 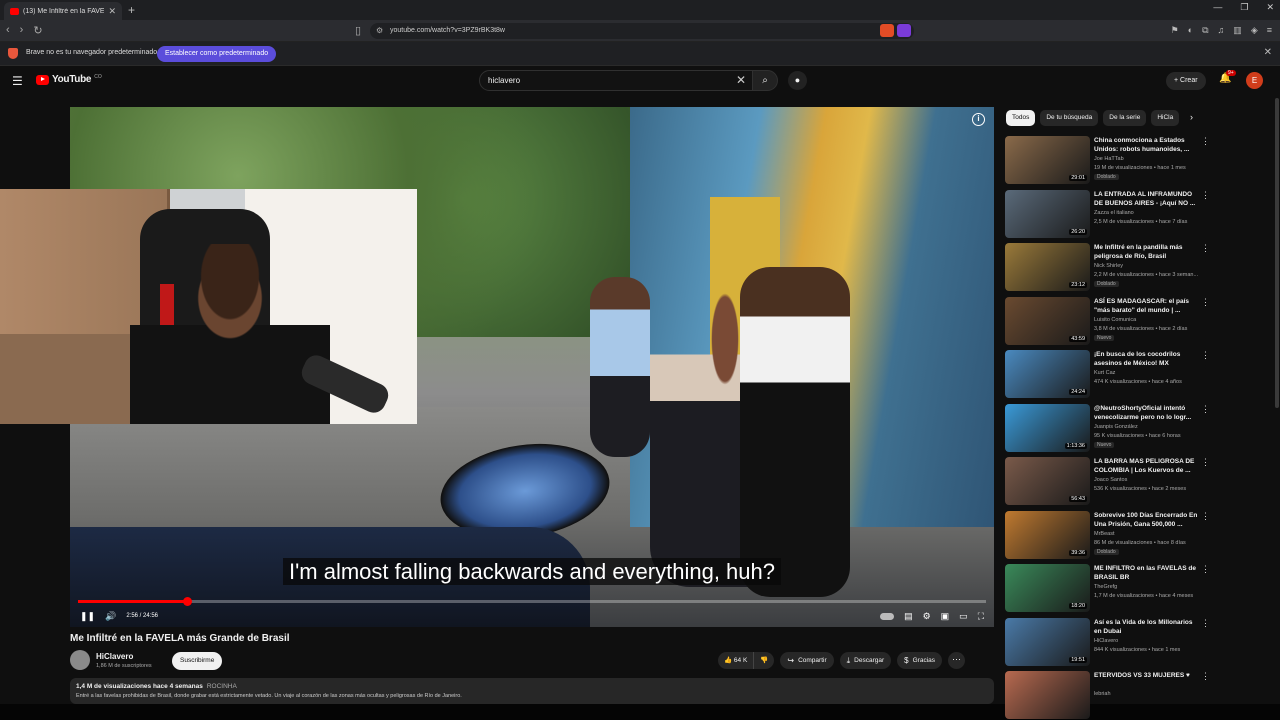 I want to click on share-button: ↪ Compartir, so click(x=807, y=660).